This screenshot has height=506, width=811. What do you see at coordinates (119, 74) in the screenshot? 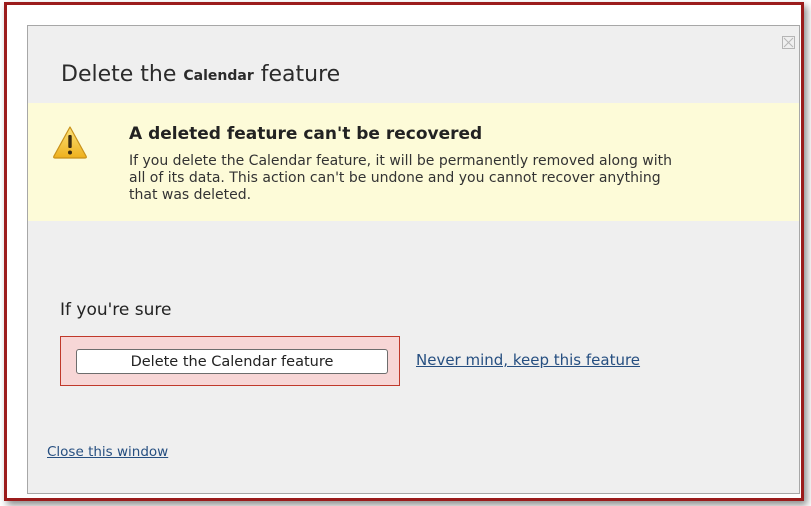
I see `title-prefix: Delete the` at bounding box center [119, 74].